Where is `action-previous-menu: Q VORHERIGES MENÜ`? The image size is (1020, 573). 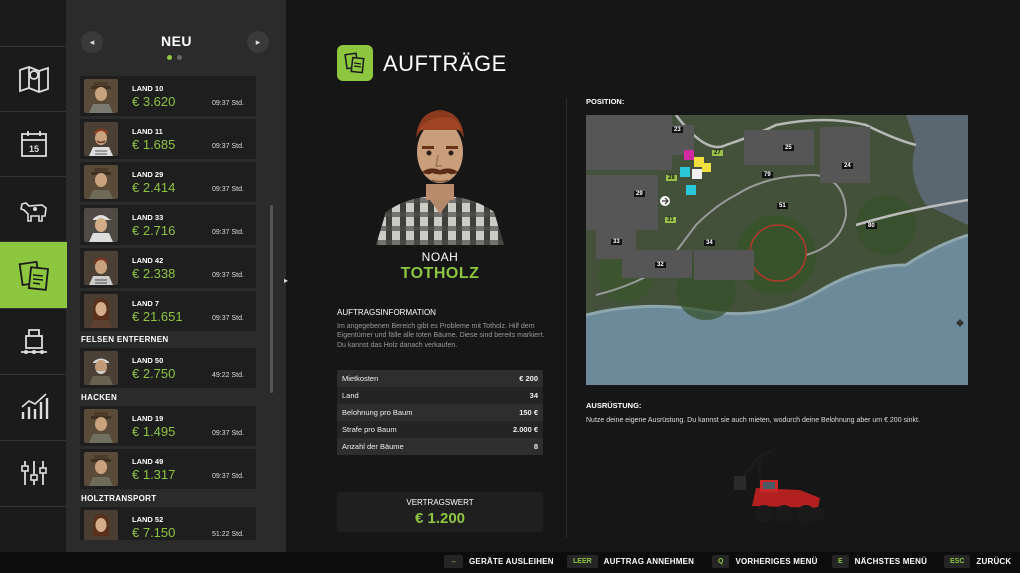 action-previous-menu: Q VORHERIGES MENÜ is located at coordinates (765, 561).